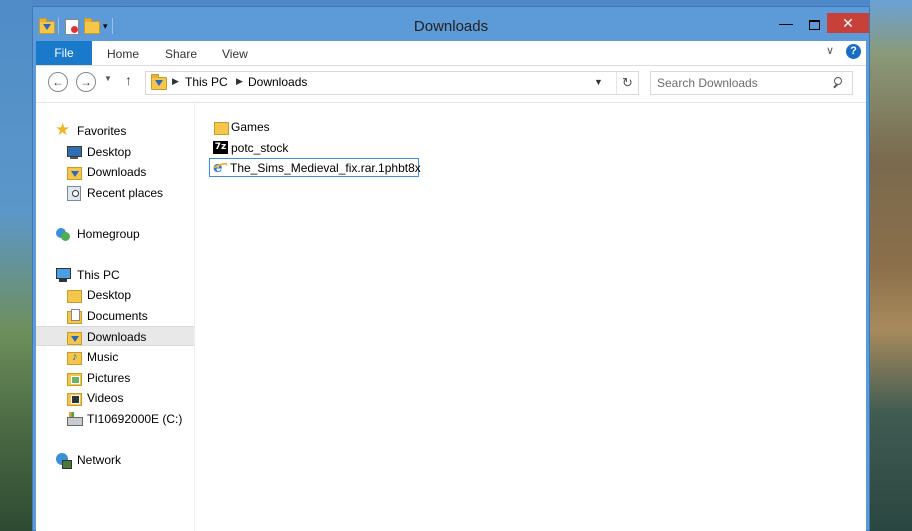  What do you see at coordinates (74, 357) in the screenshot?
I see `music-folder-icon` at bounding box center [74, 357].